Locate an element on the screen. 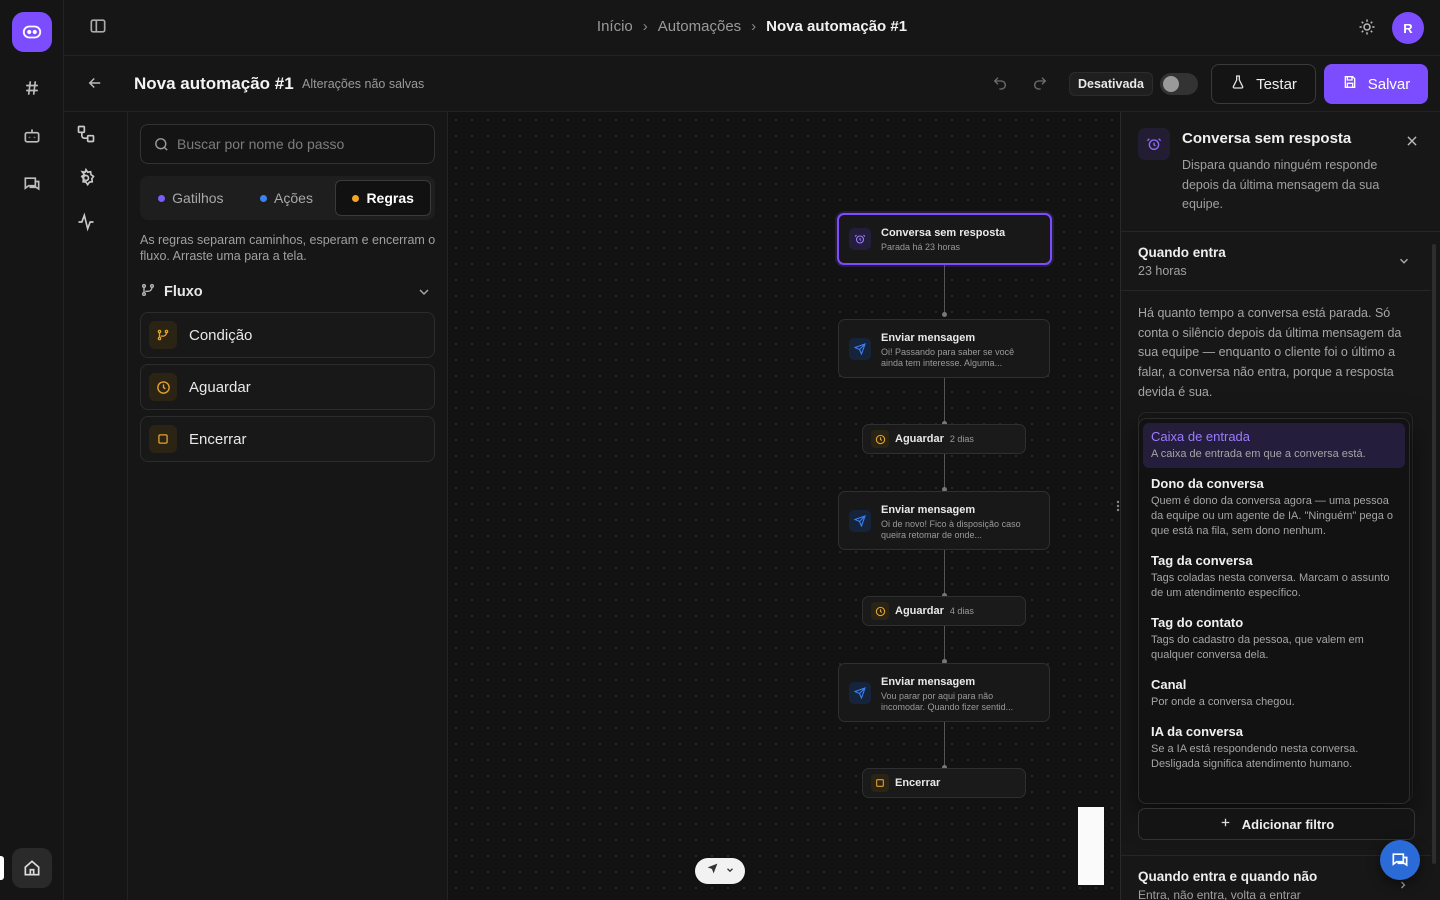 Image resolution: width=1440 pixels, height=900 pixels. wait-node: Aguardar 4 dias is located at coordinates (944, 611).